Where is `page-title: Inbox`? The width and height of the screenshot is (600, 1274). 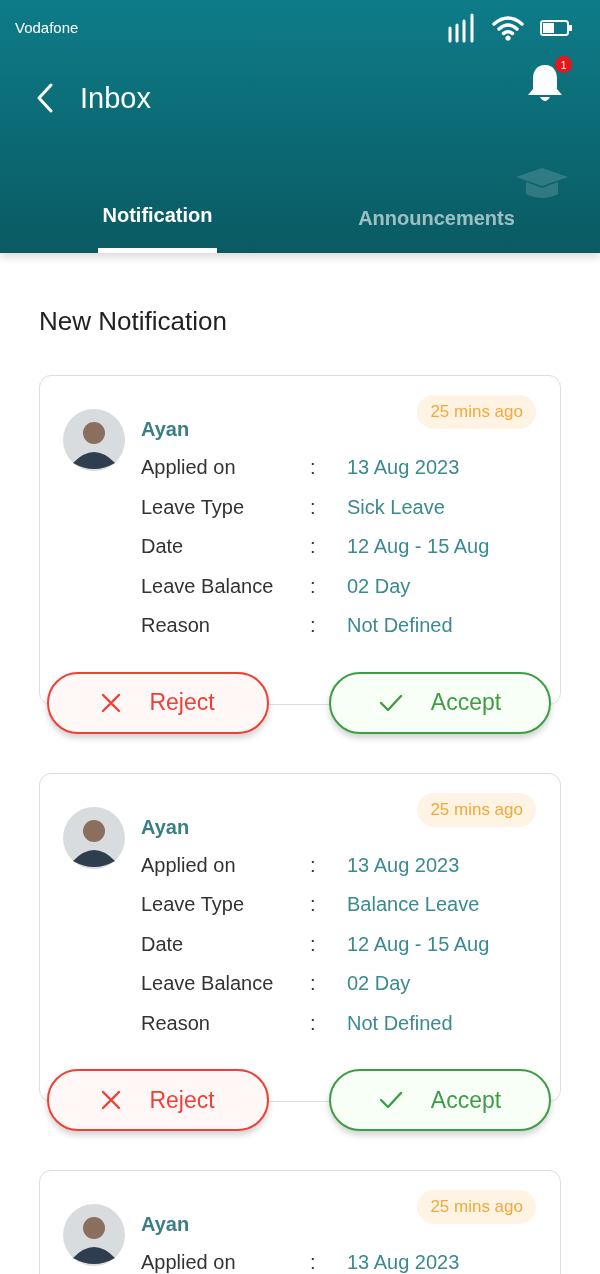 page-title: Inbox is located at coordinates (116, 98).